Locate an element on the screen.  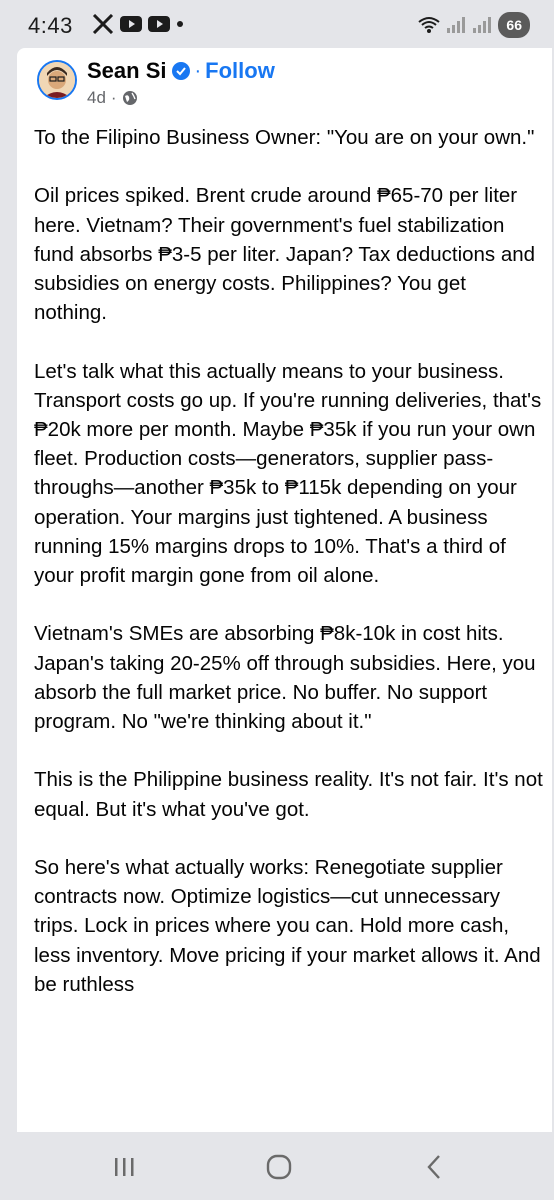
verified-badge-icon is located at coordinates (181, 71).